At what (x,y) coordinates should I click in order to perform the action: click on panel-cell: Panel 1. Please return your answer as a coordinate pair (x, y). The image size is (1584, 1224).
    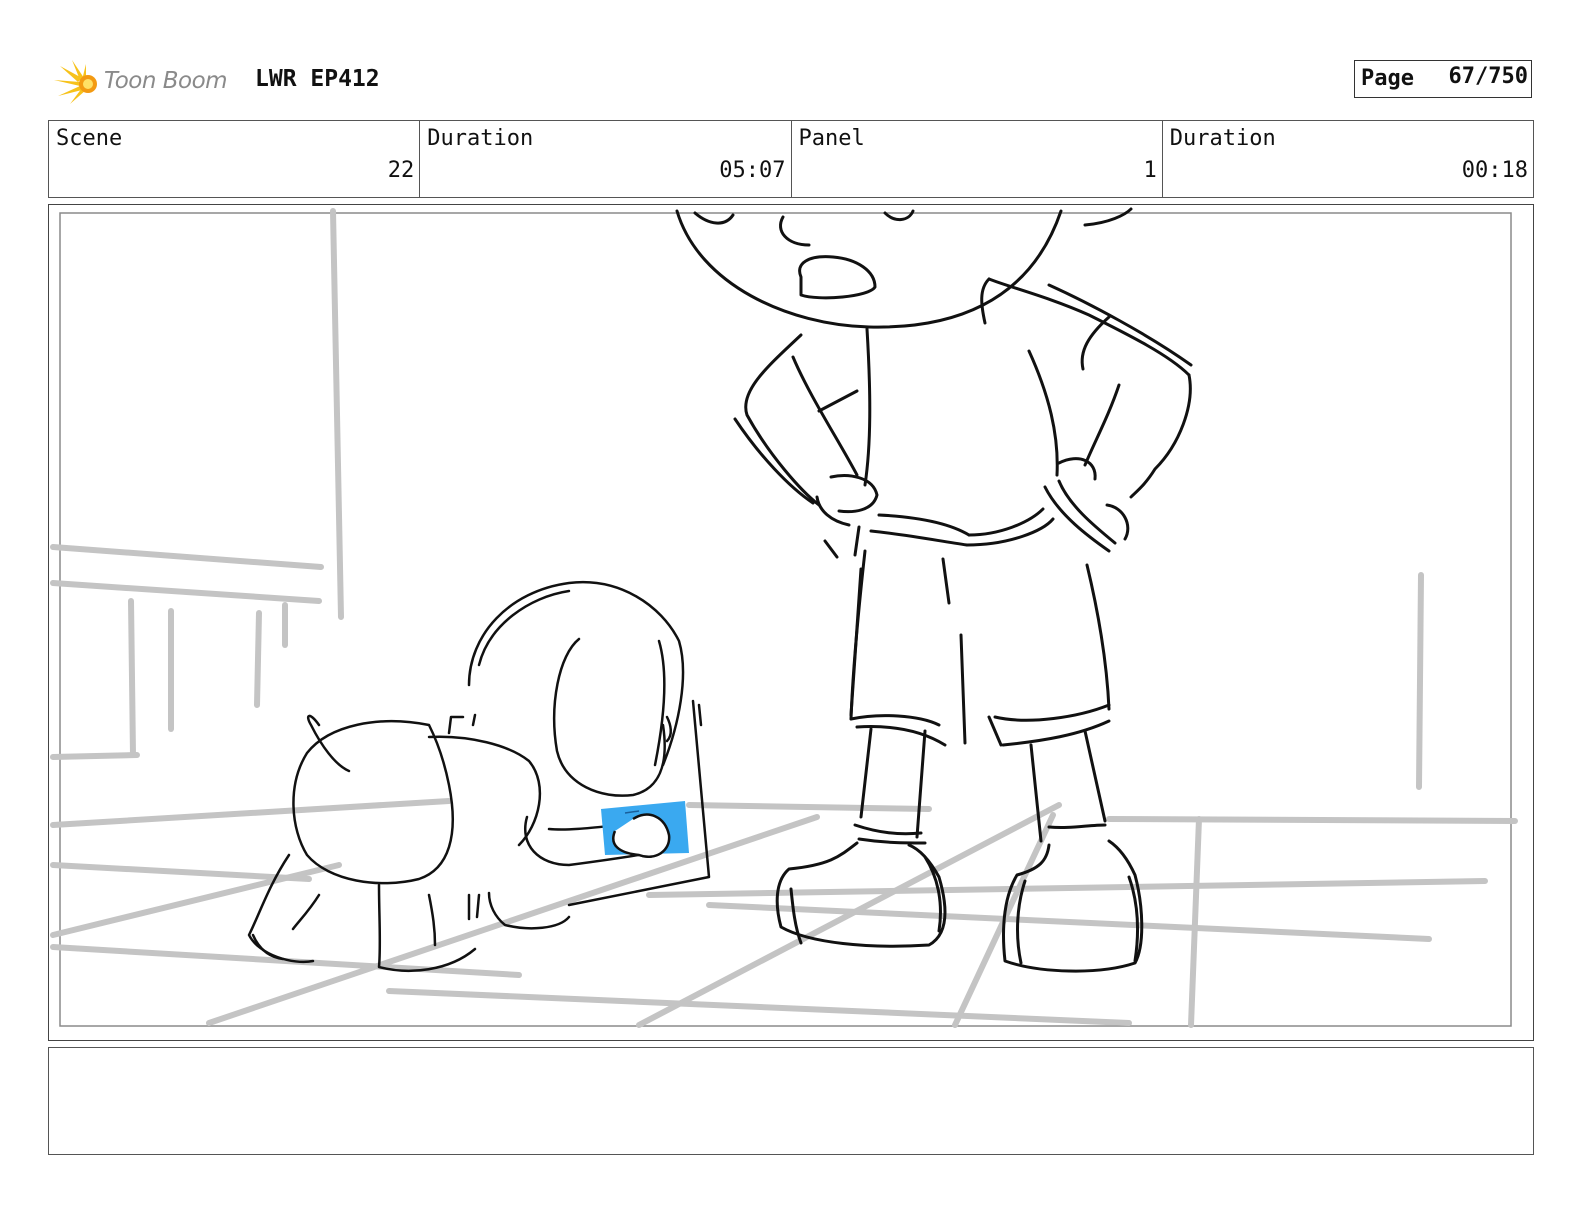
    Looking at the image, I should click on (977, 159).